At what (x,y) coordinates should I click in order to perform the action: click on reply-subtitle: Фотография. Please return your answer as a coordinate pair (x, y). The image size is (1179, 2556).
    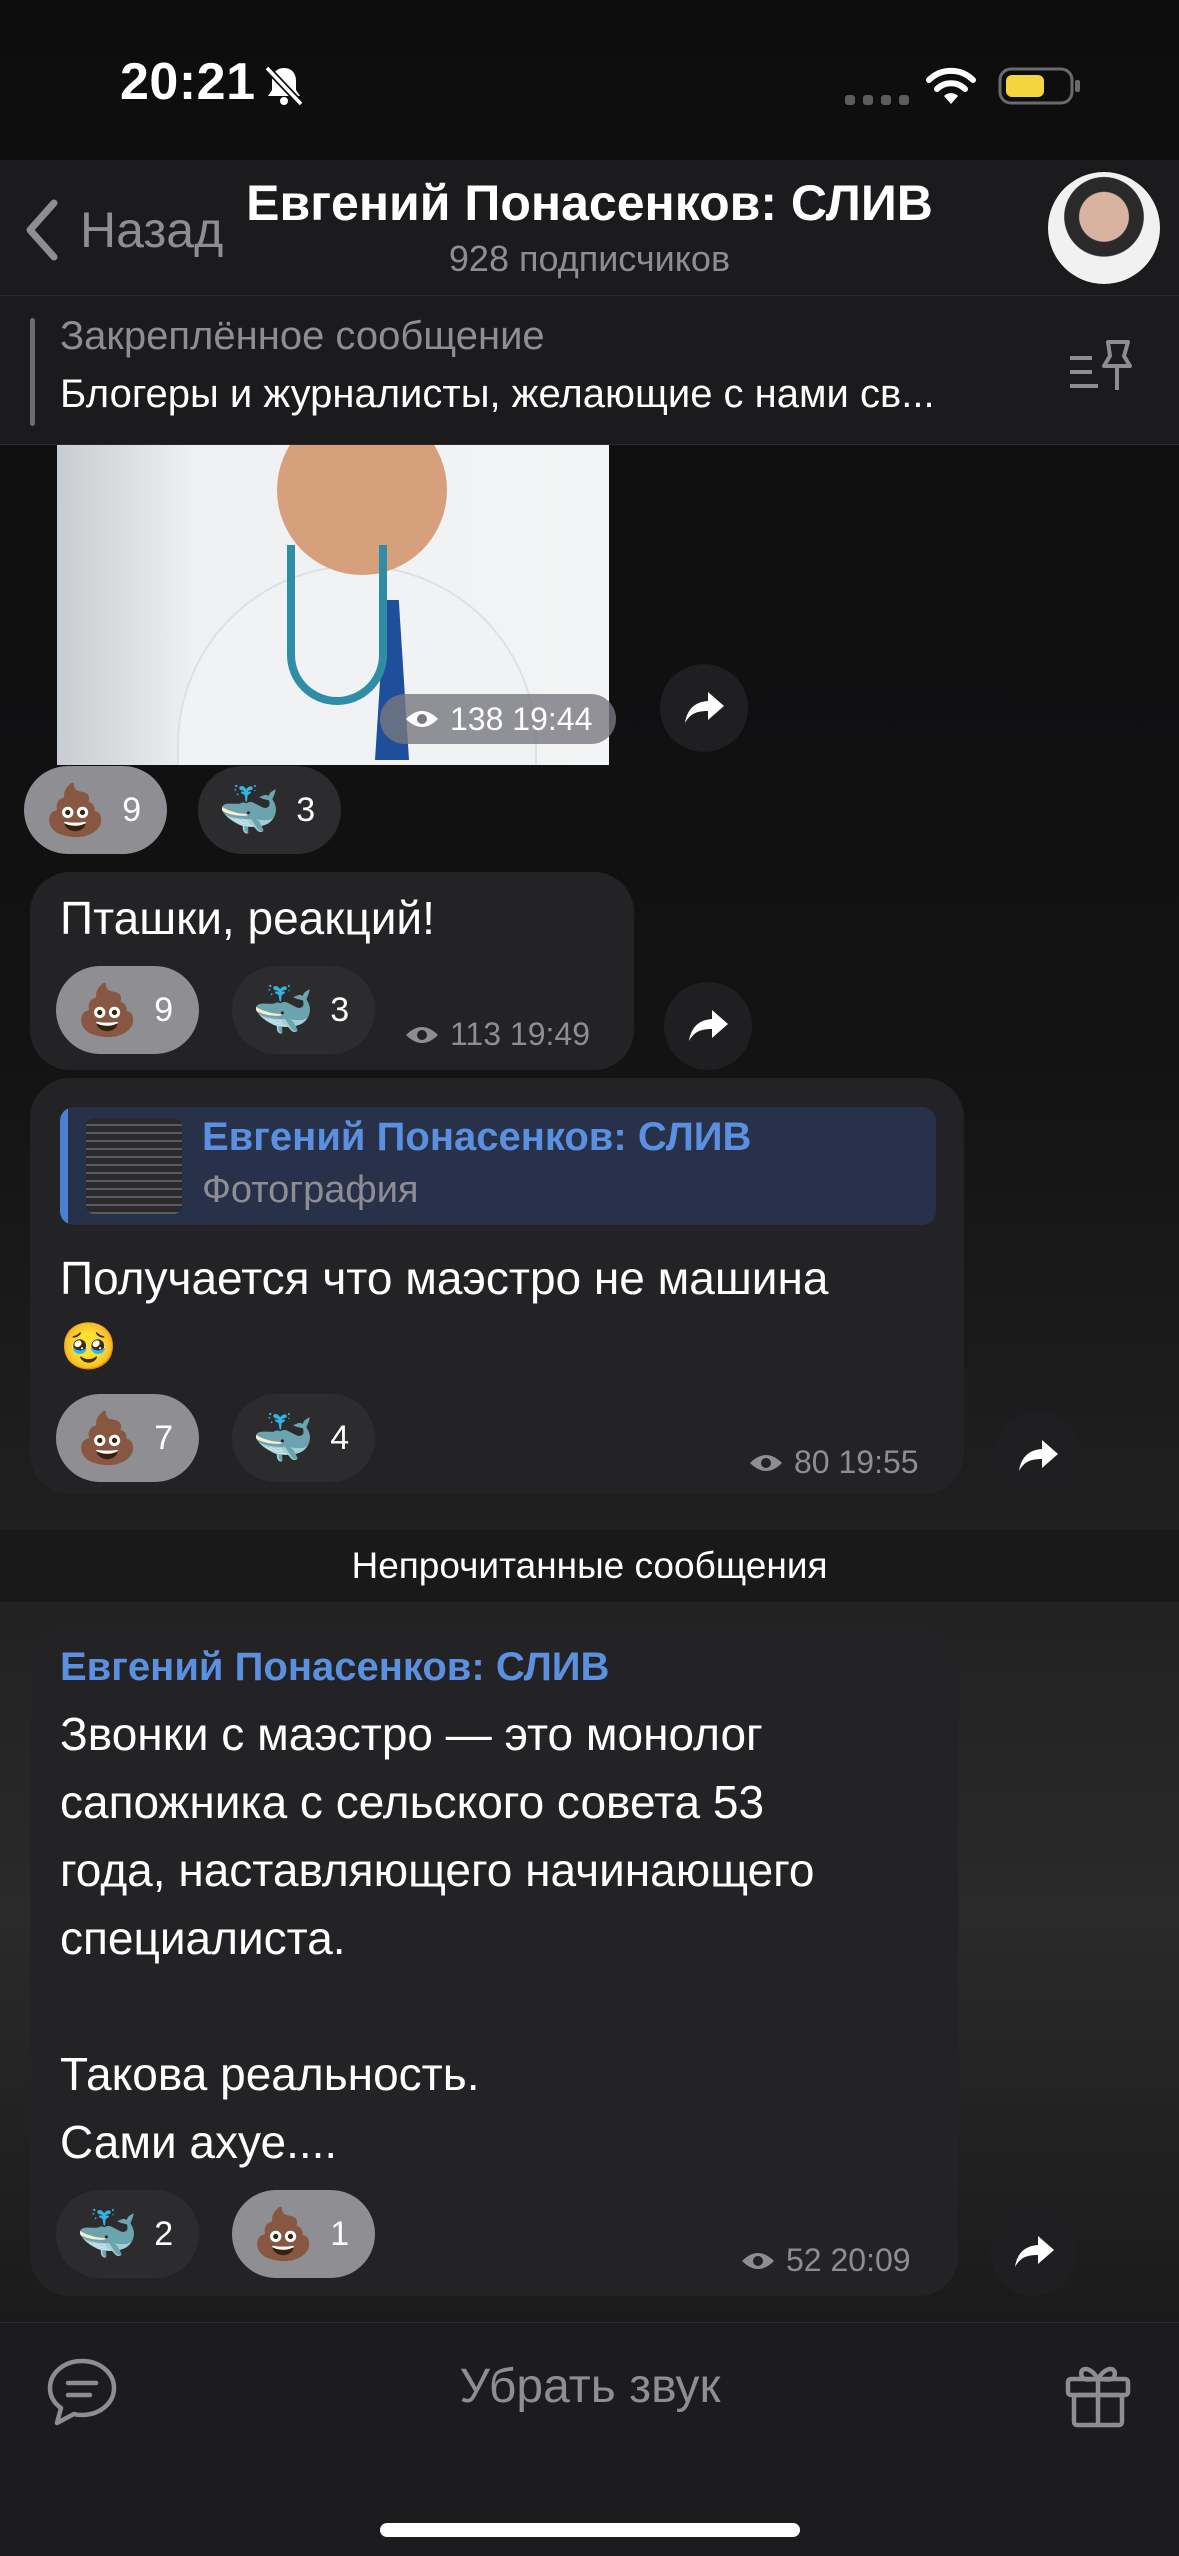
    Looking at the image, I should click on (310, 1190).